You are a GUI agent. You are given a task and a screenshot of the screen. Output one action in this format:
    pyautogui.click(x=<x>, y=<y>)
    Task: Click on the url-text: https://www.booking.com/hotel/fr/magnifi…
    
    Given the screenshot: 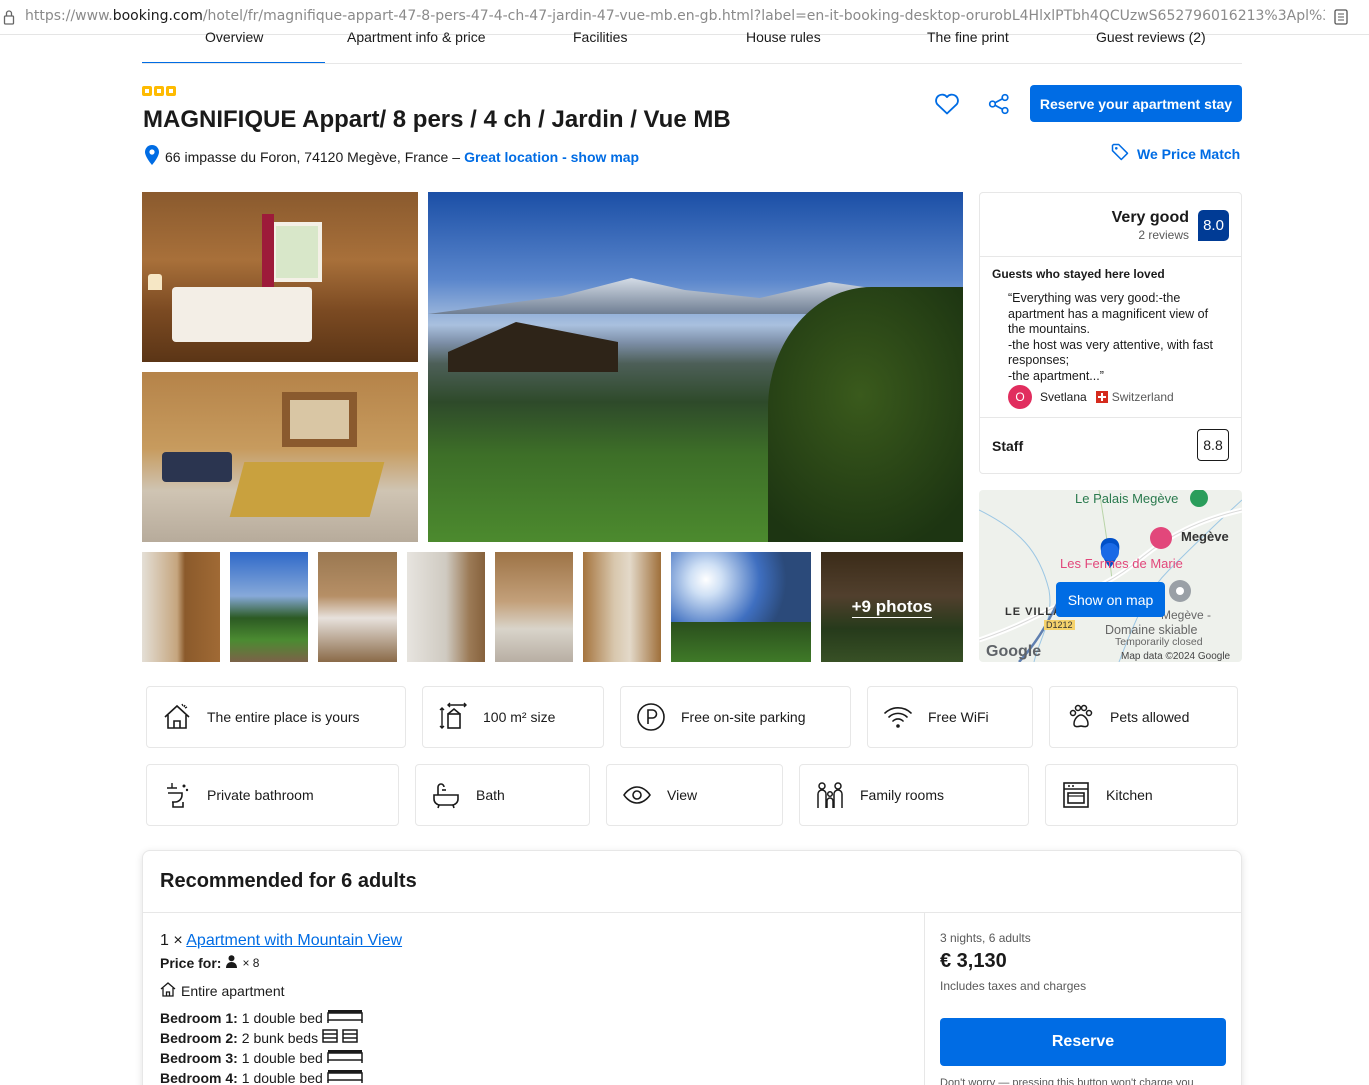 What is the action you would take?
    pyautogui.click(x=675, y=16)
    